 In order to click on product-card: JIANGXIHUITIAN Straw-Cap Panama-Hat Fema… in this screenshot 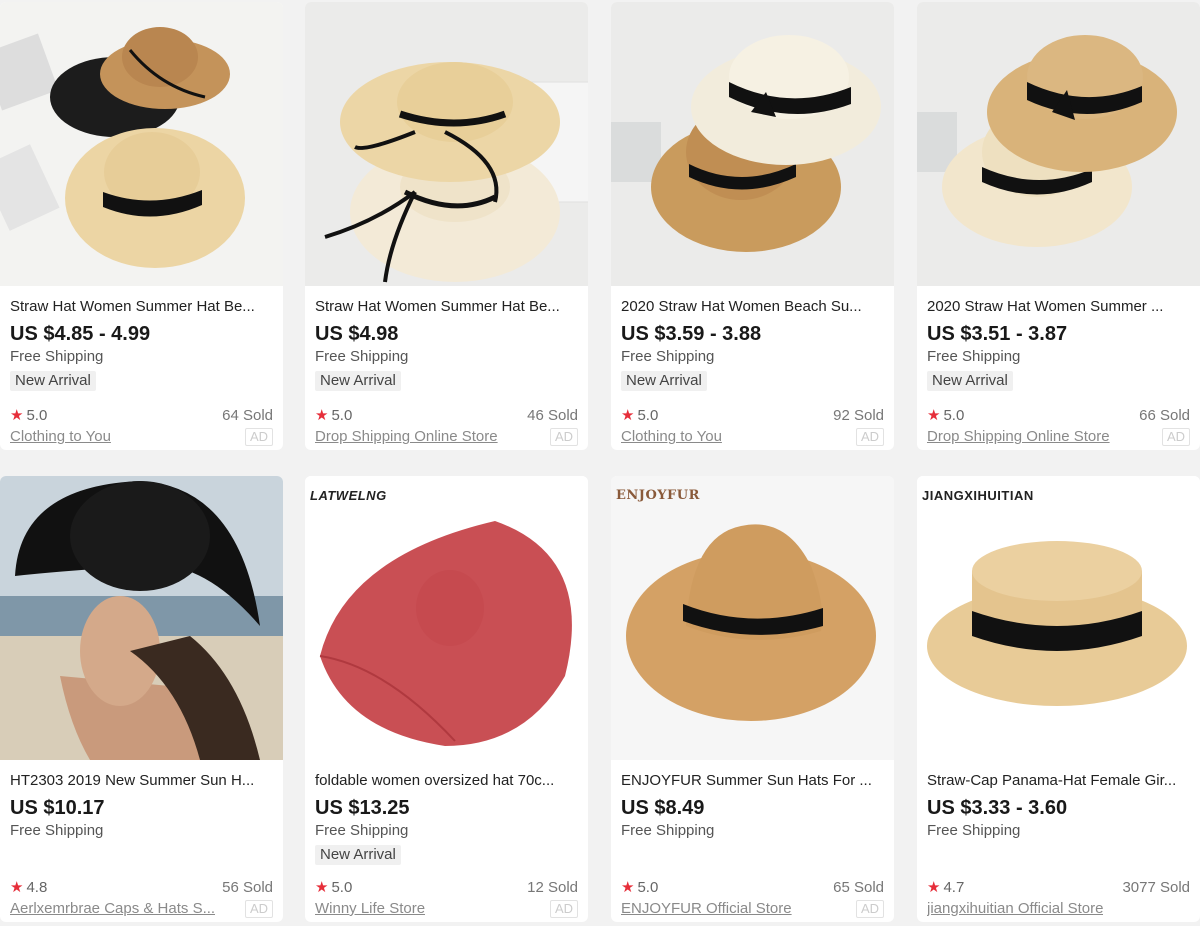, I will do `click(1058, 699)`.